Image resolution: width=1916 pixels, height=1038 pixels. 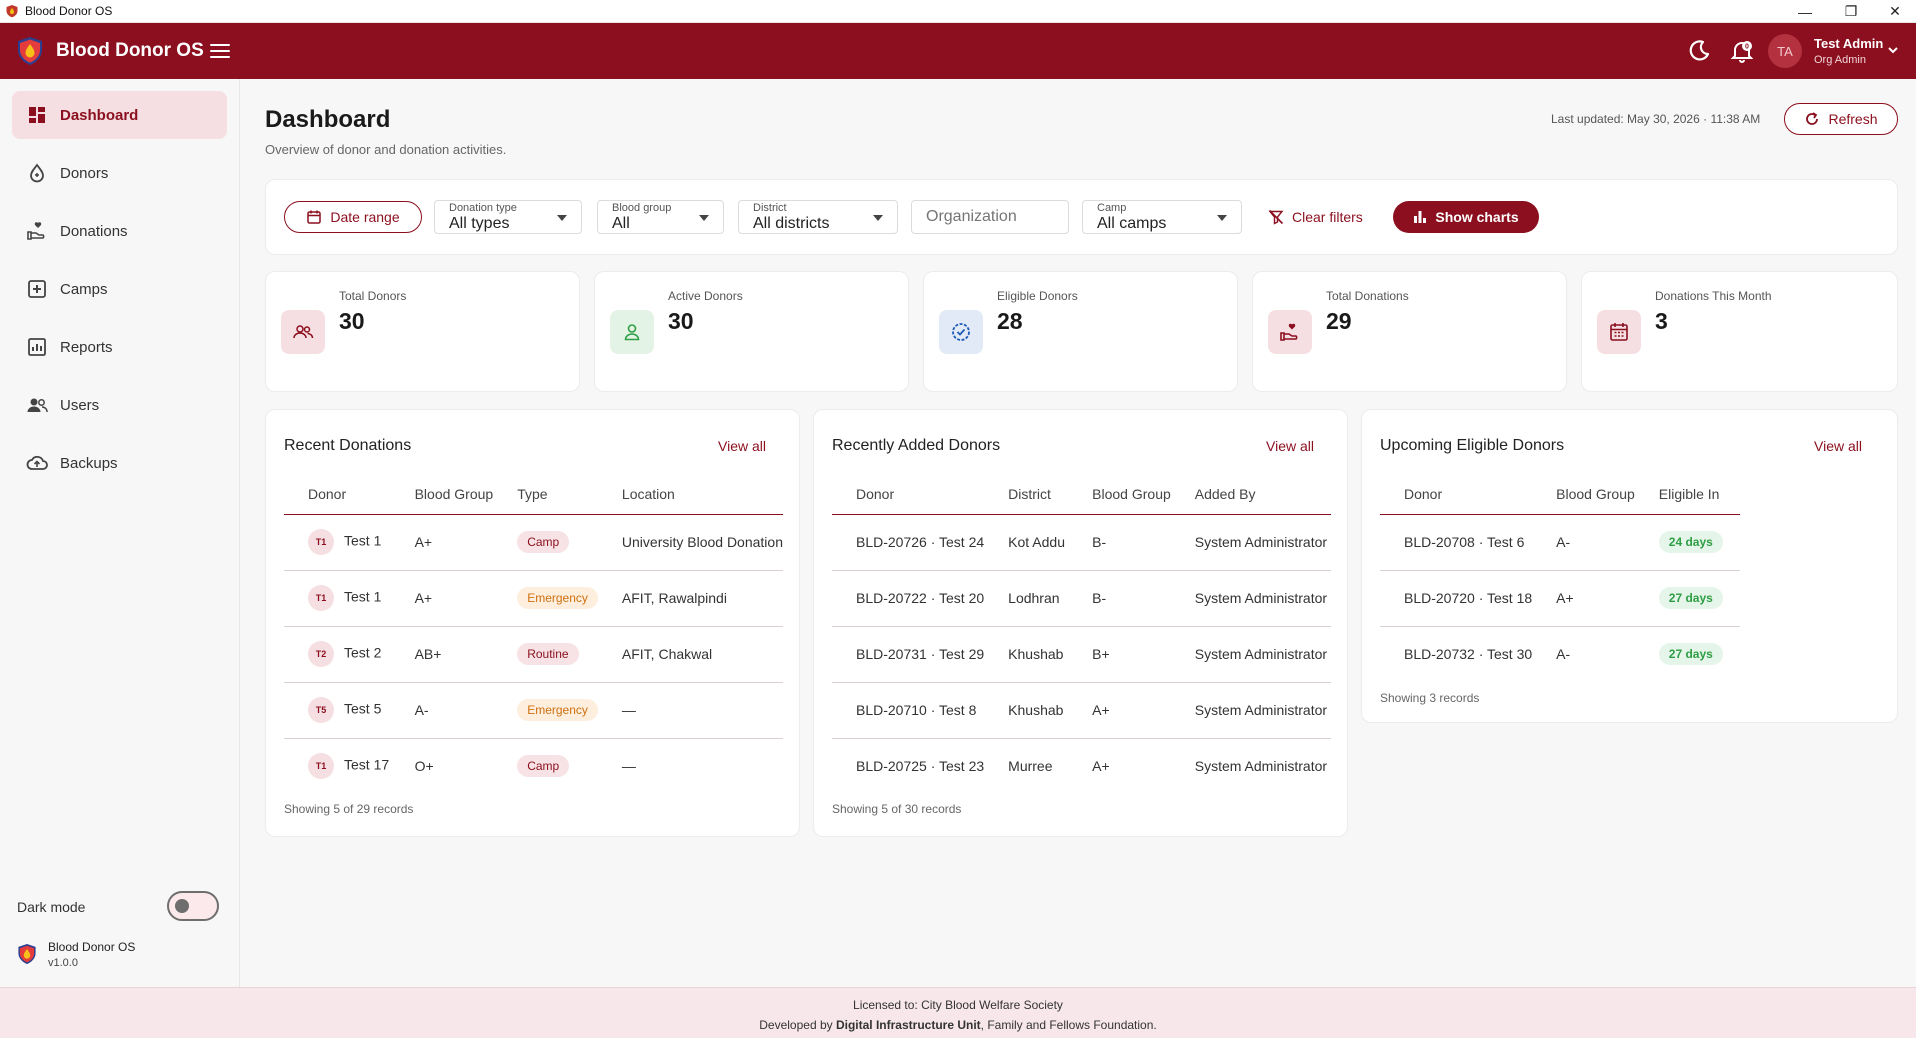 I want to click on bar-chart-icon, so click(x=1420, y=217).